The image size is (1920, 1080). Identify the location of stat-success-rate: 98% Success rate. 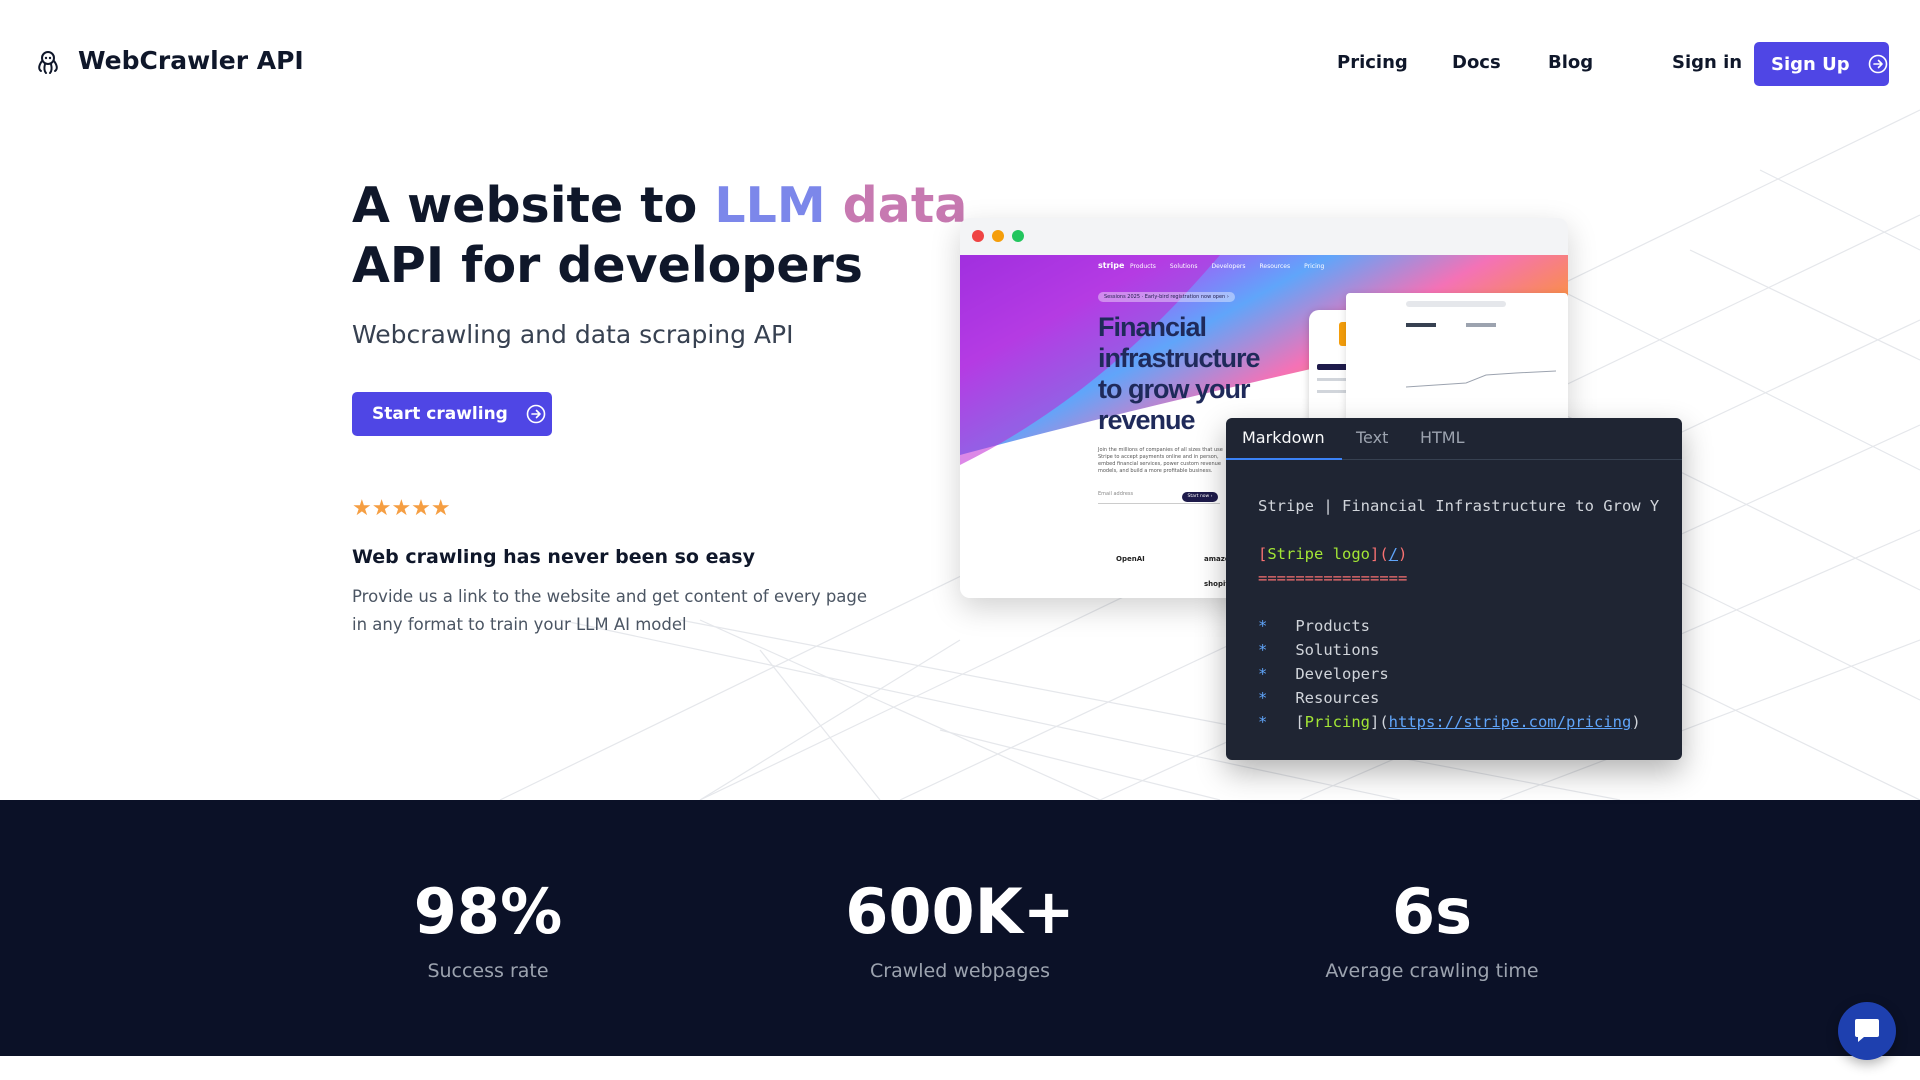
(488, 929).